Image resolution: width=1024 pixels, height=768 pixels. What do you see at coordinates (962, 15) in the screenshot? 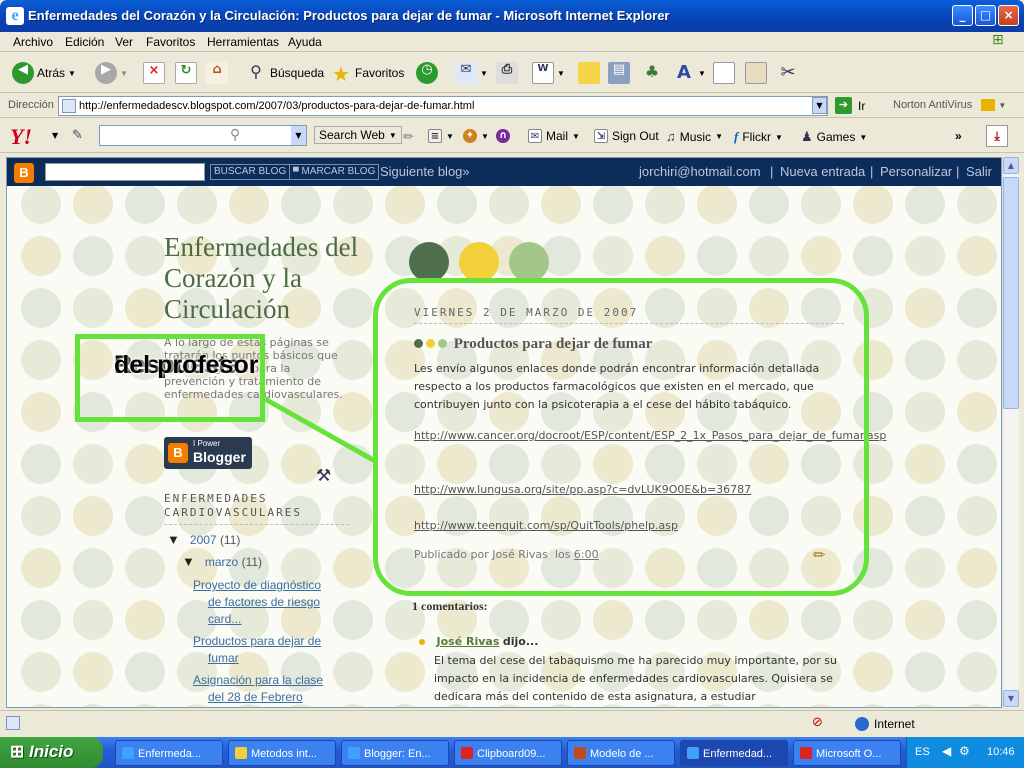
I see `minimize-button: _` at bounding box center [962, 15].